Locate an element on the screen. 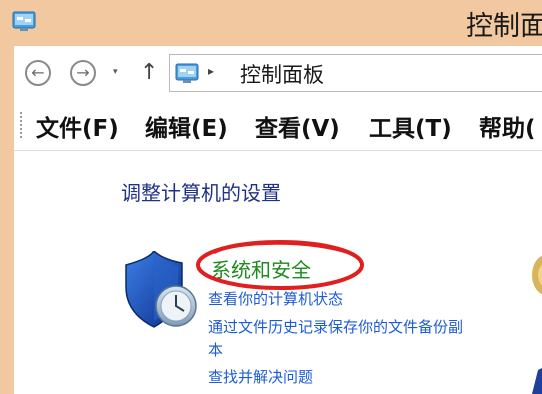 This screenshot has width=542, height=394. link-view-computer-status: 查看你的计算机状态 is located at coordinates (275, 298).